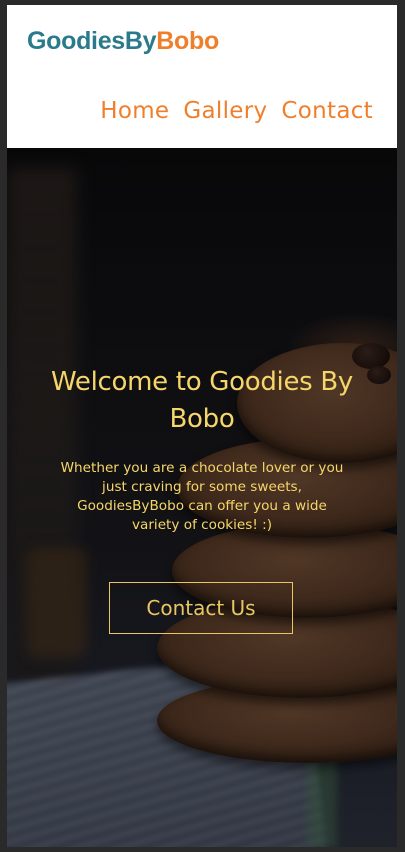 This screenshot has height=852, width=405. I want to click on nav-link-gallery: Gallery, so click(225, 111).